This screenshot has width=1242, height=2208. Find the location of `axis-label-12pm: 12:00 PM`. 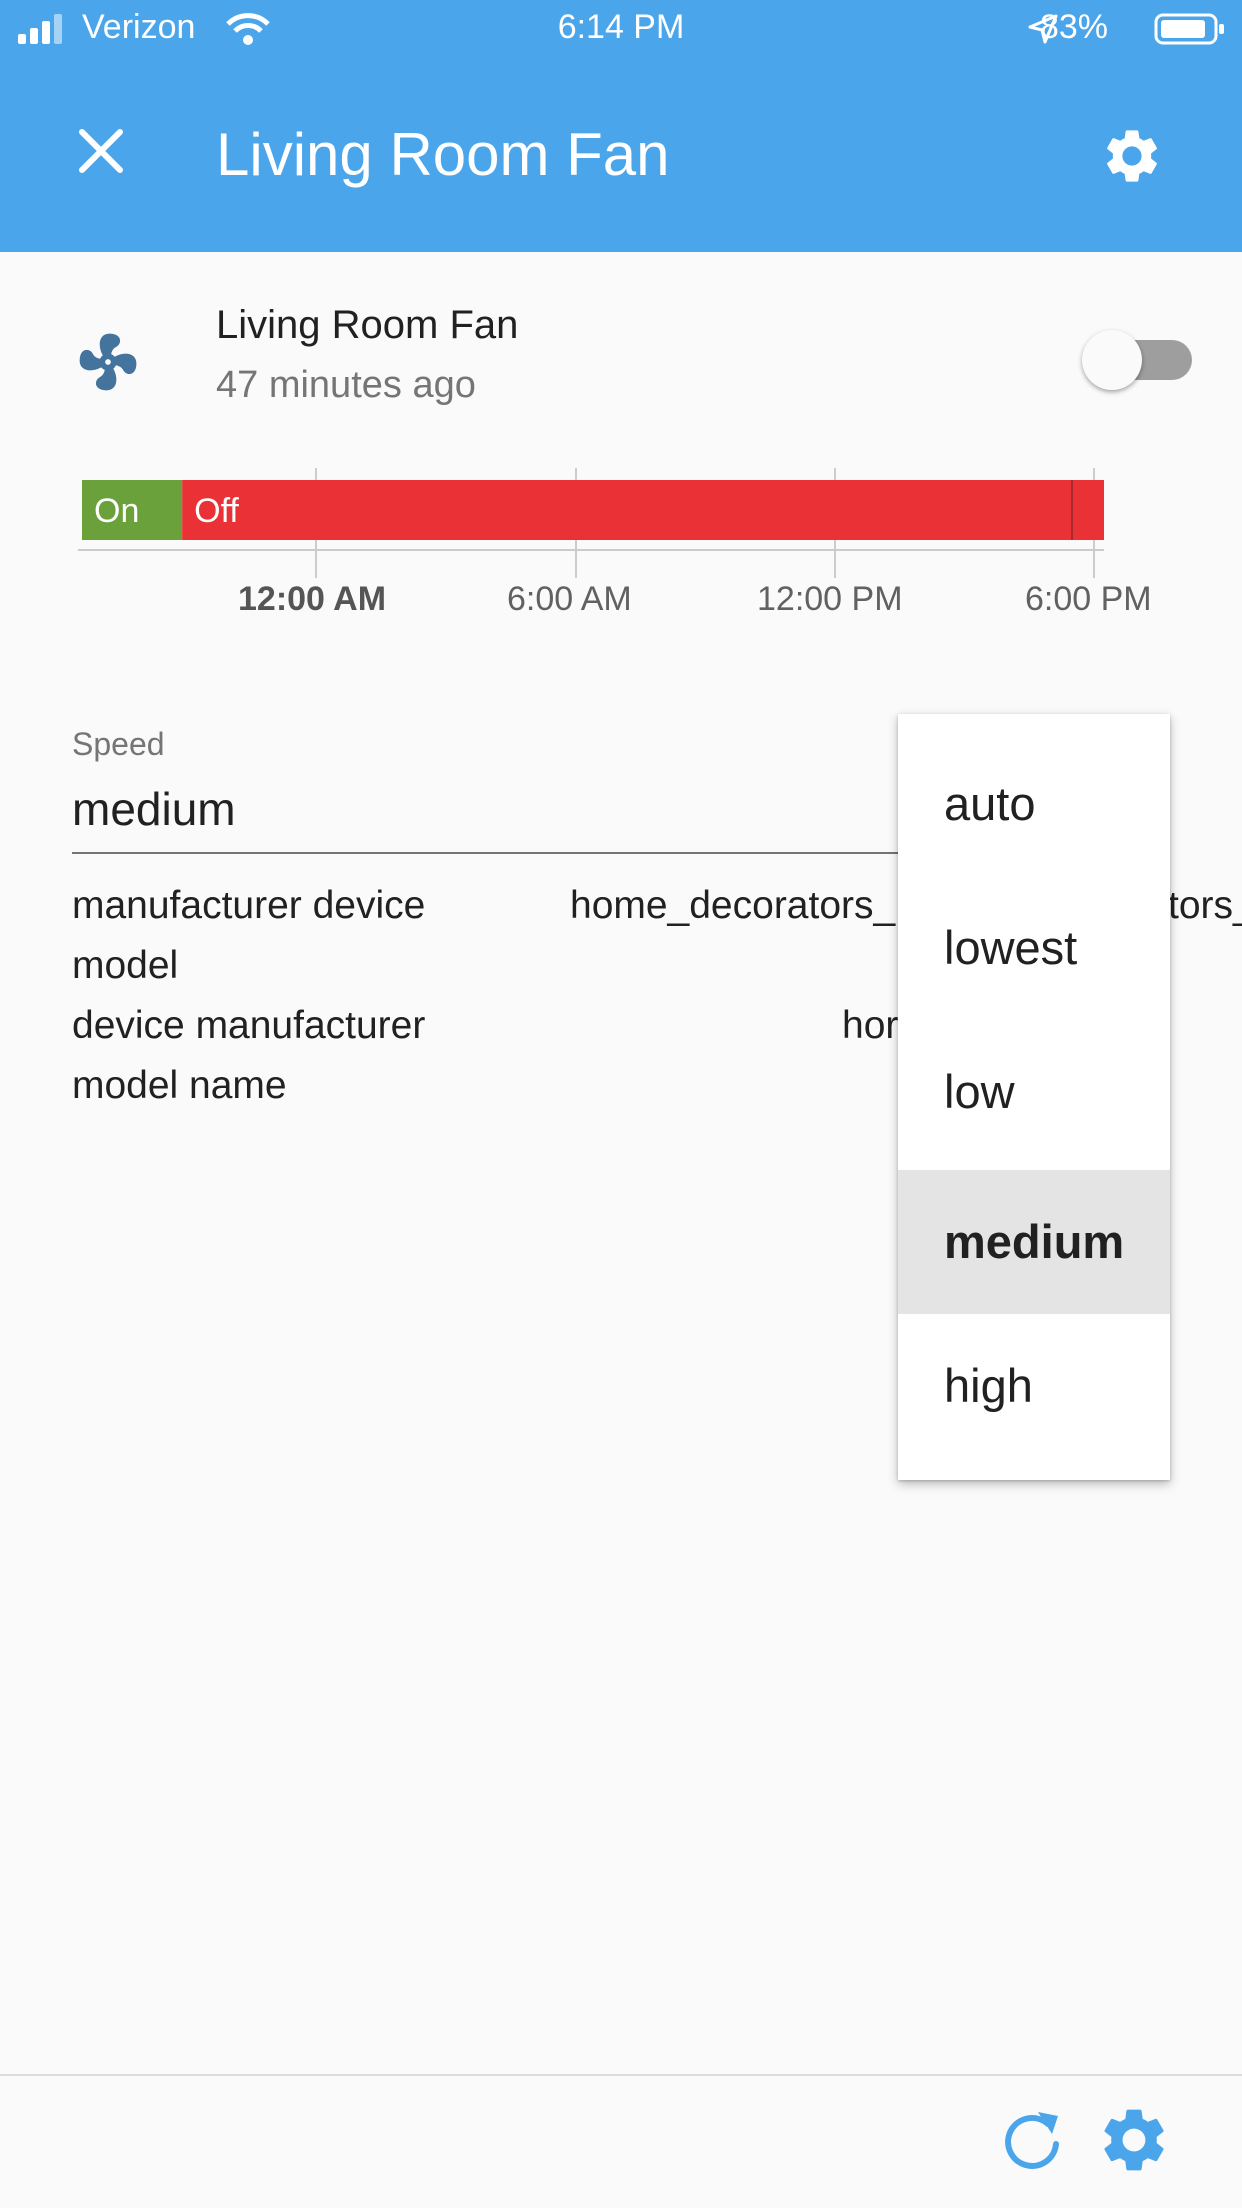

axis-label-12pm: 12:00 PM is located at coordinates (830, 599).